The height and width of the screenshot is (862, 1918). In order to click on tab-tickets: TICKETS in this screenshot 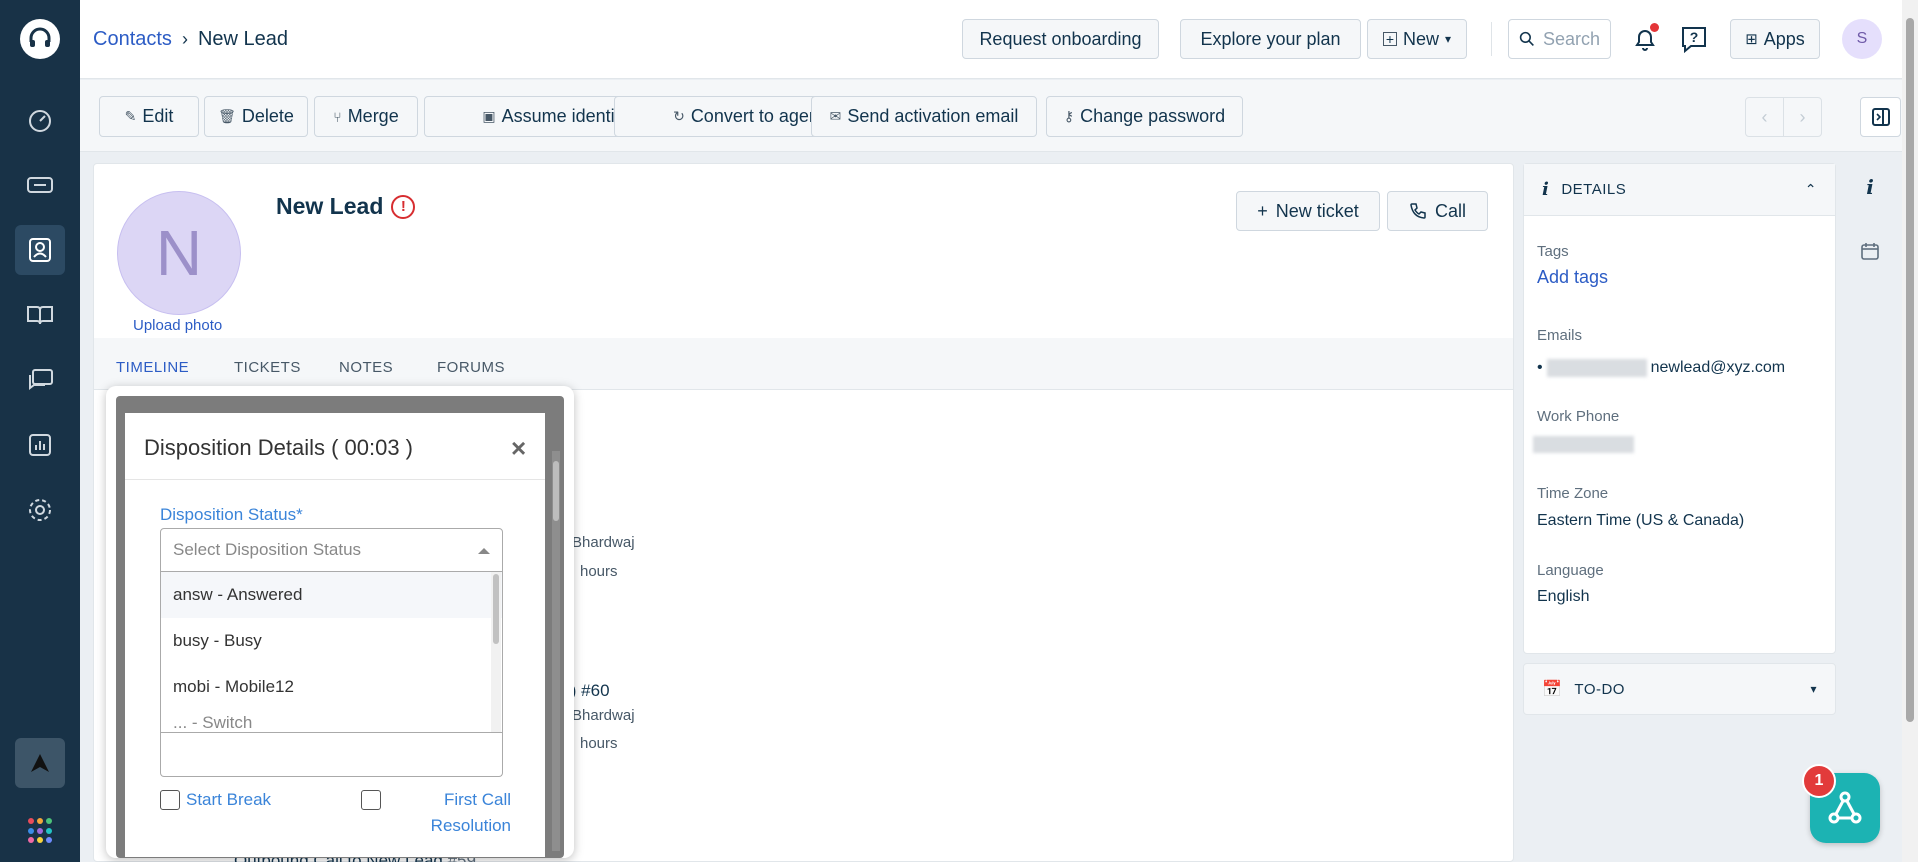, I will do `click(267, 367)`.